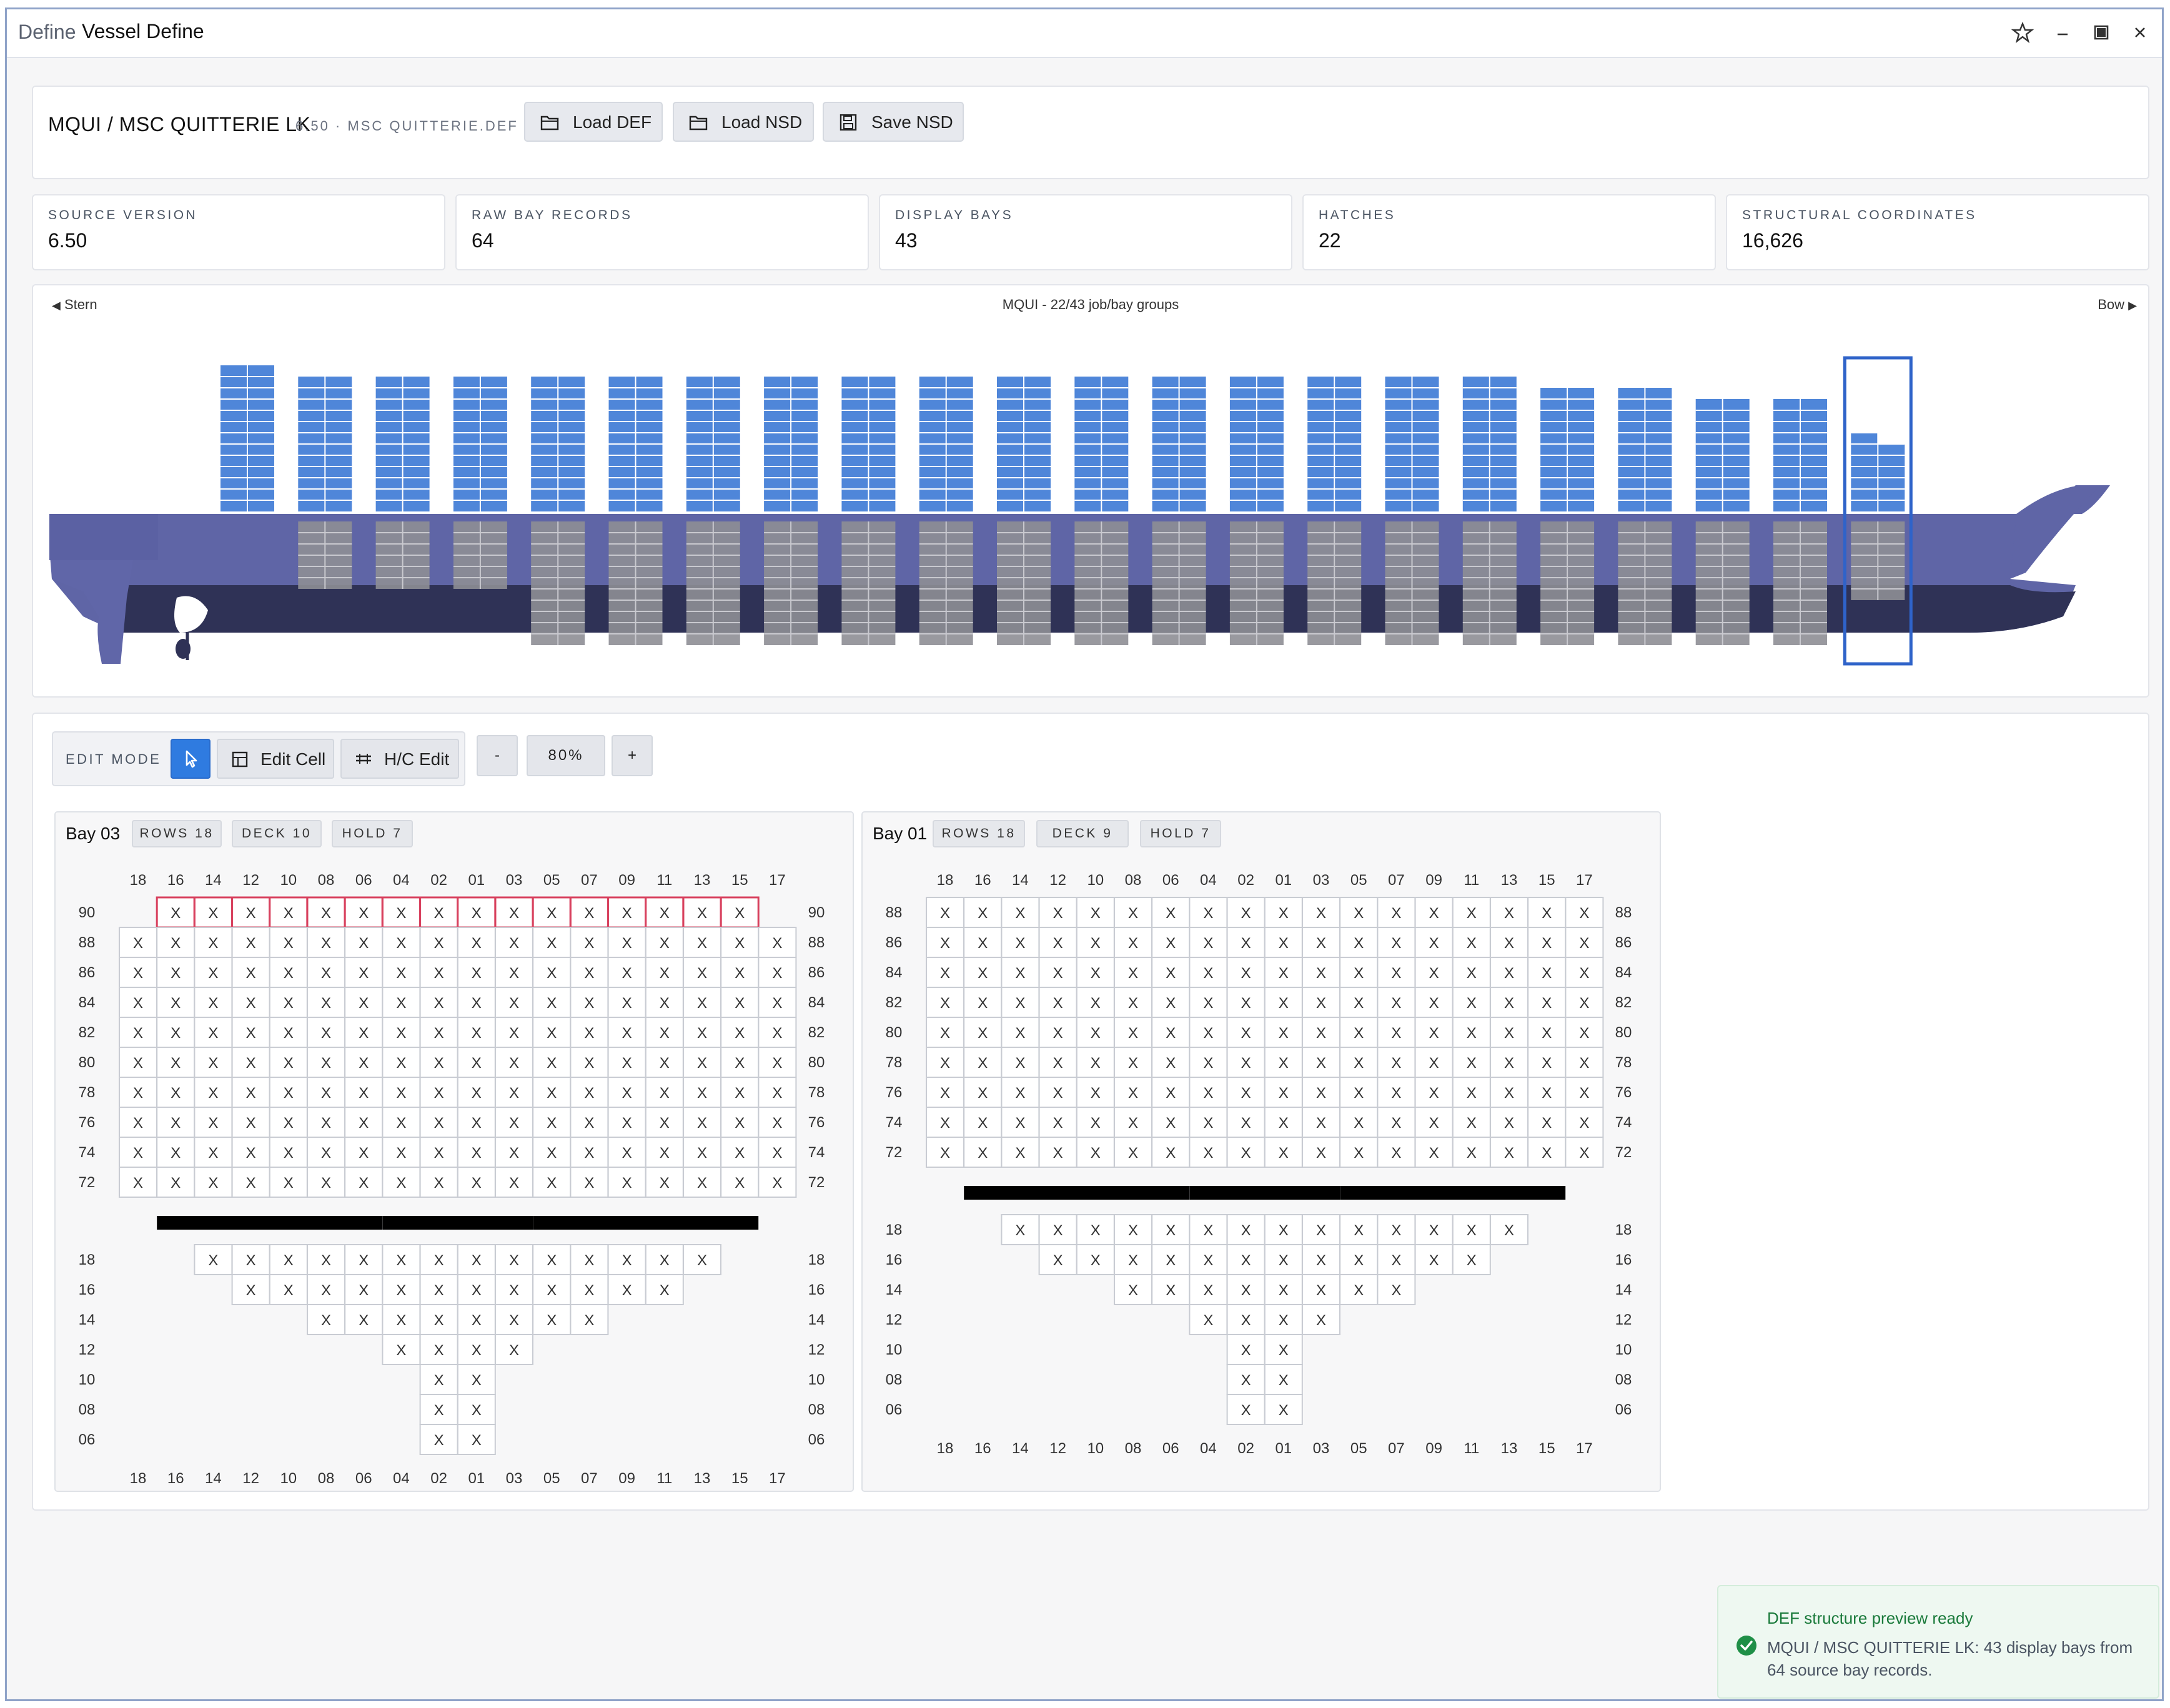 The width and height of the screenshot is (2170, 1708). I want to click on star-icon, so click(2023, 32).